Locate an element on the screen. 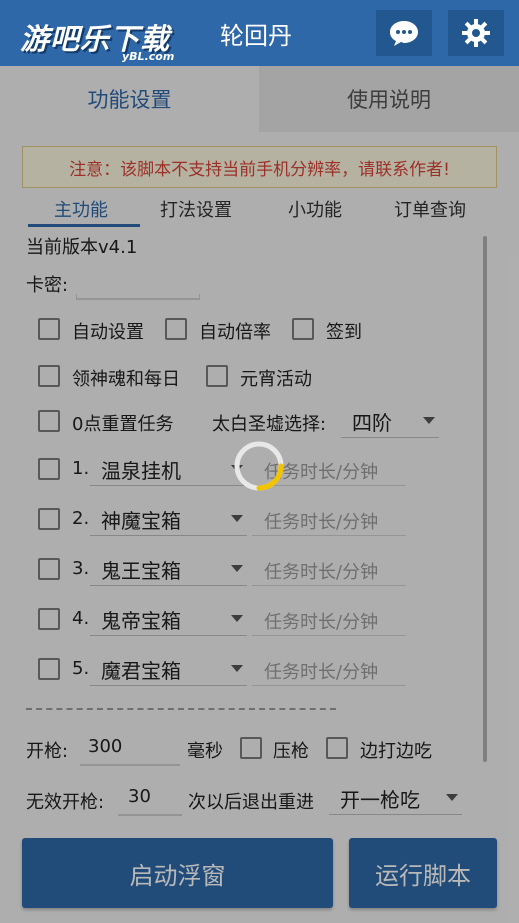  fire-unit-label: 毫秒 is located at coordinates (205, 751).